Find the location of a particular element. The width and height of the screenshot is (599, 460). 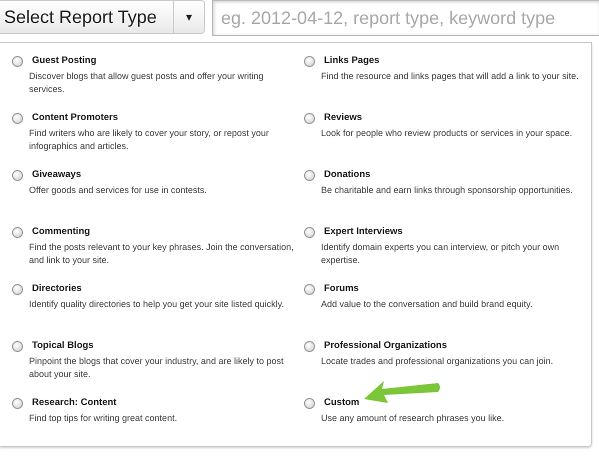

option-description: Find top tips for writing great content. is located at coordinates (103, 418).